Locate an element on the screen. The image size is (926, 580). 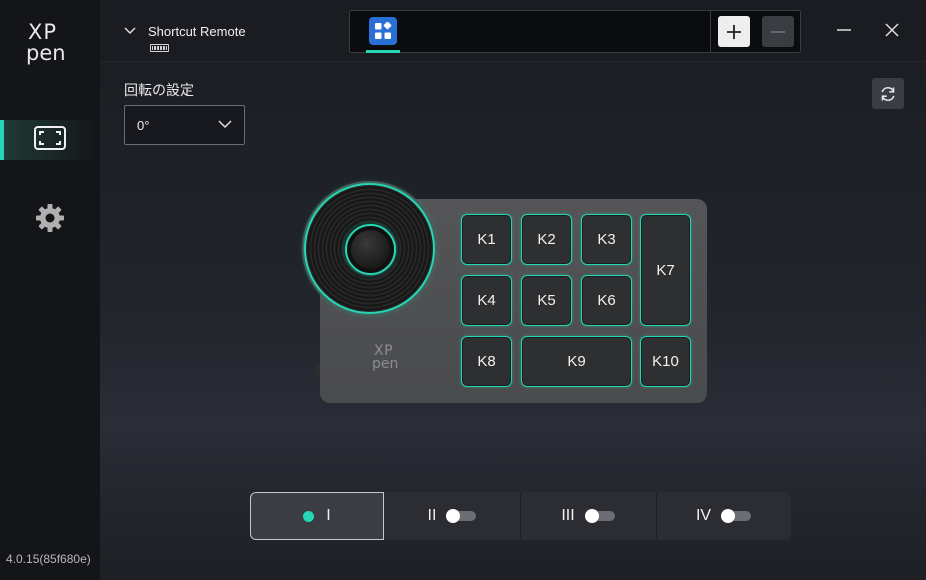
device-selector: Shortcut Remote is located at coordinates (185, 31).